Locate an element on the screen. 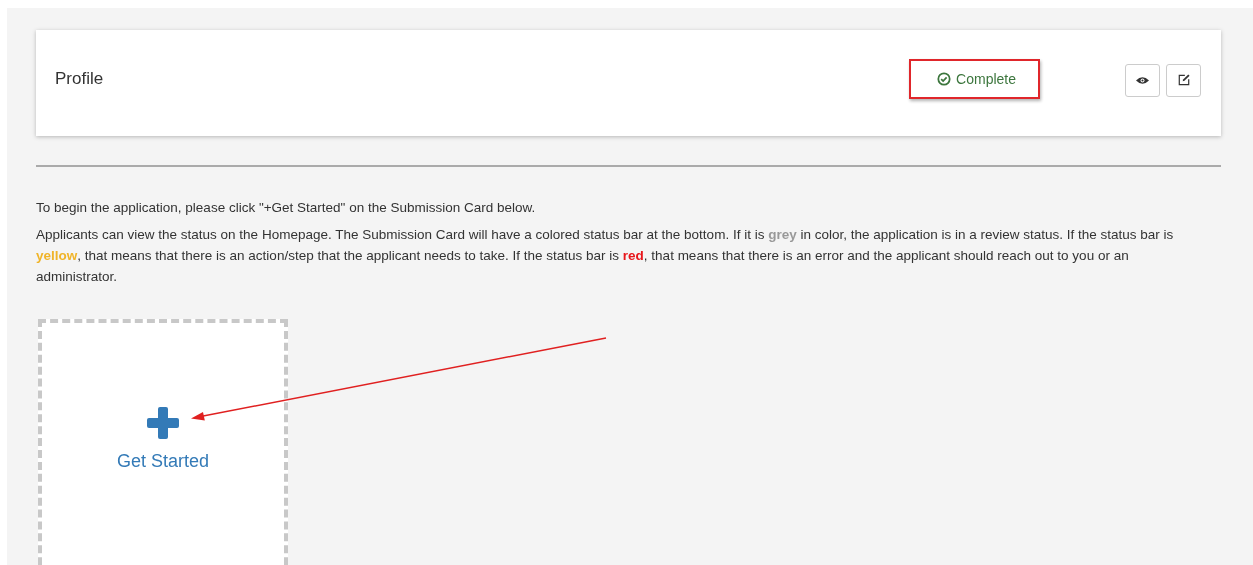  profile-title: Profile is located at coordinates (80, 79).